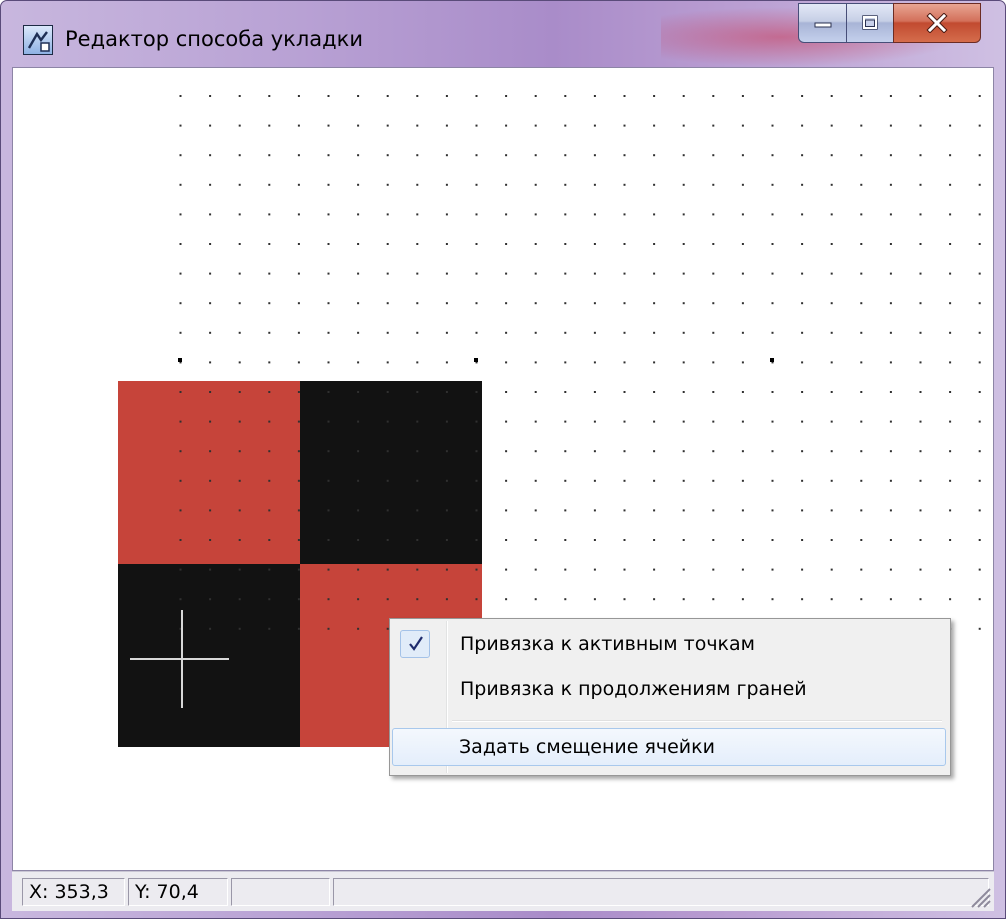  Describe the element at coordinates (391, 472) in the screenshot. I see `tile-black-top-right` at that location.